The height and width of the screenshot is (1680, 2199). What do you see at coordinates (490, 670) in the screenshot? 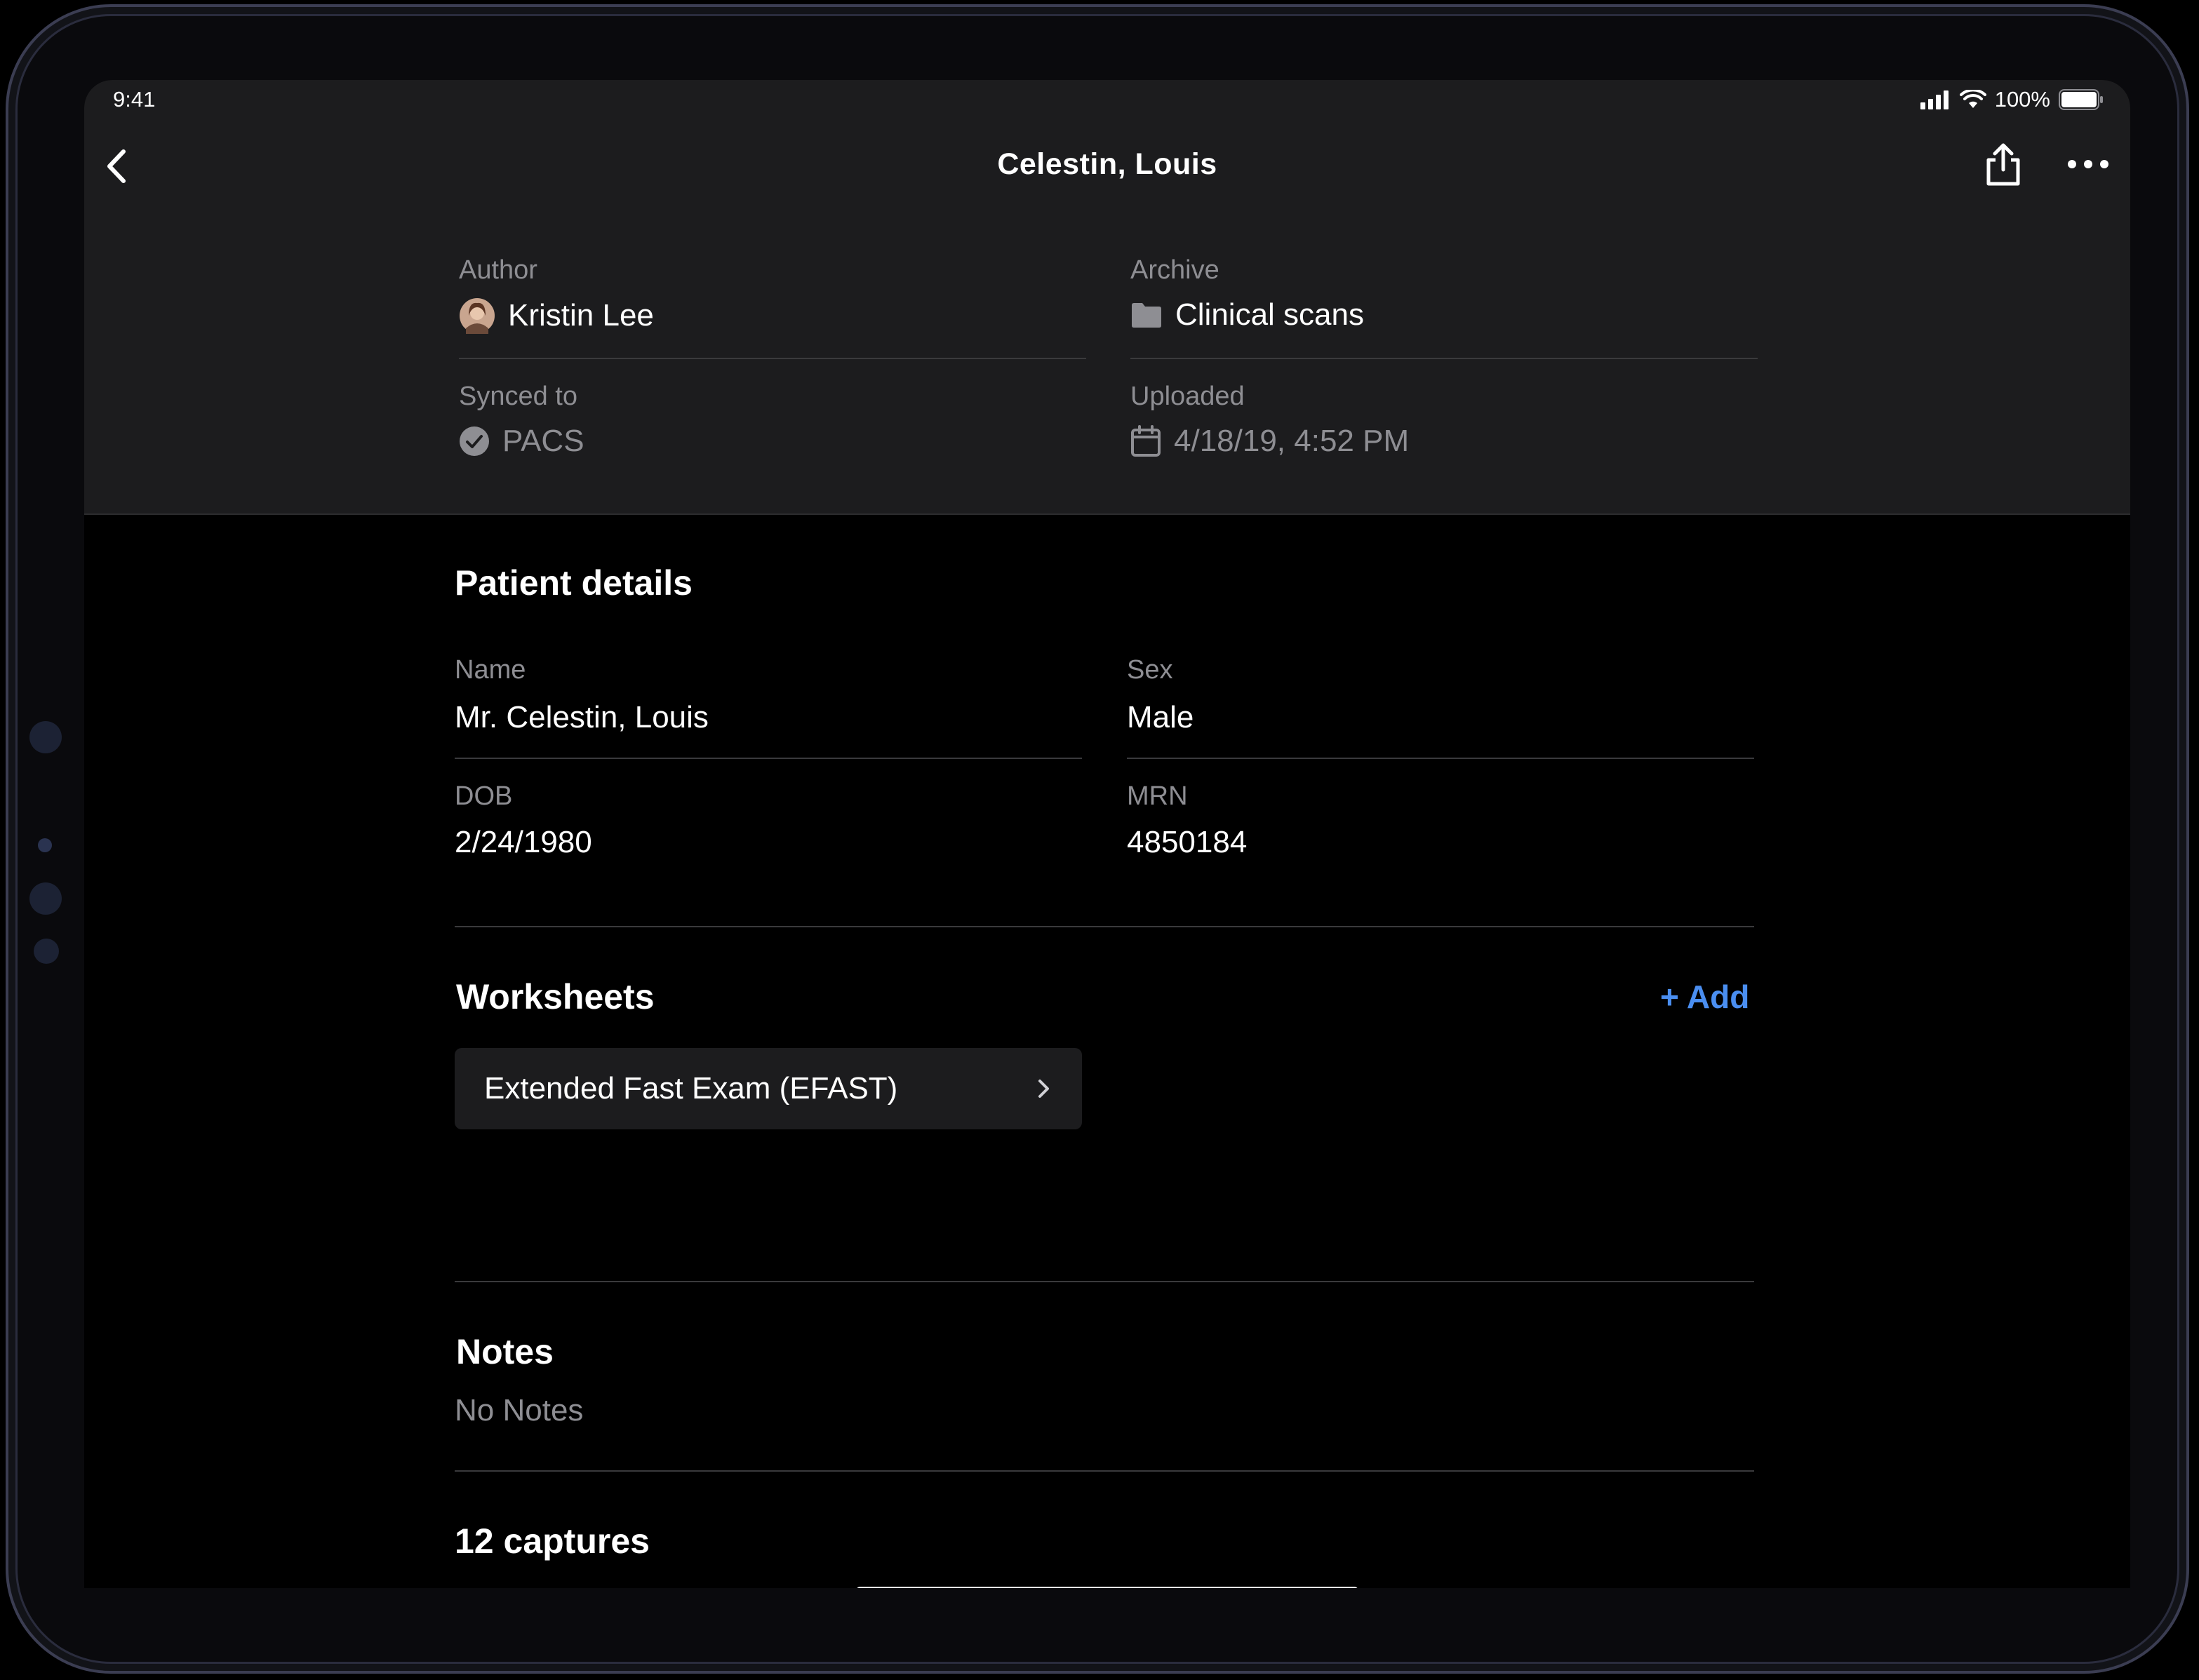
I see `name-label: Name` at bounding box center [490, 670].